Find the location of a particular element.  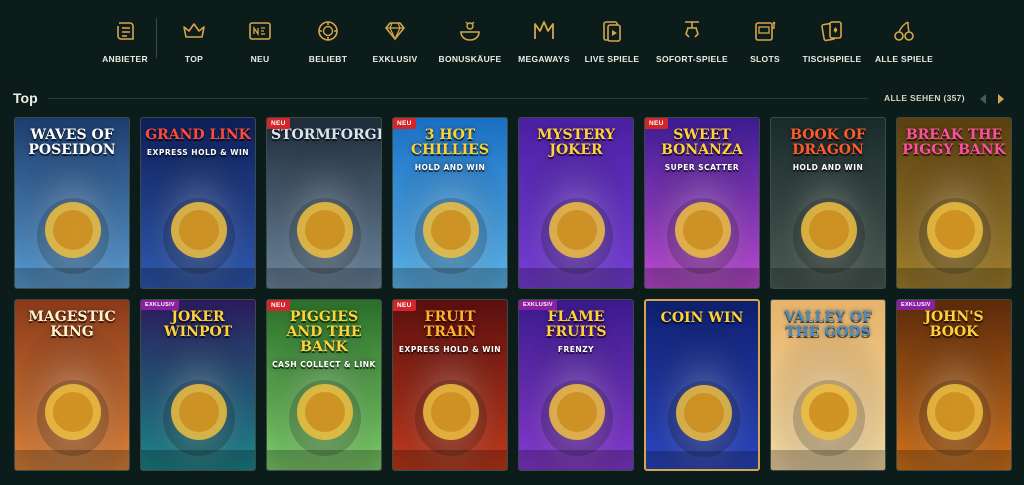

nav-item-tischspiele: TISCHSPIELE is located at coordinates (832, 39).